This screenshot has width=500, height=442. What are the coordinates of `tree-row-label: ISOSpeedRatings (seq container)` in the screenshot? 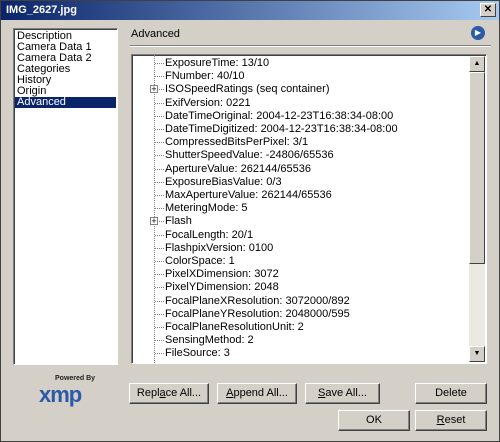 It's located at (247, 89).